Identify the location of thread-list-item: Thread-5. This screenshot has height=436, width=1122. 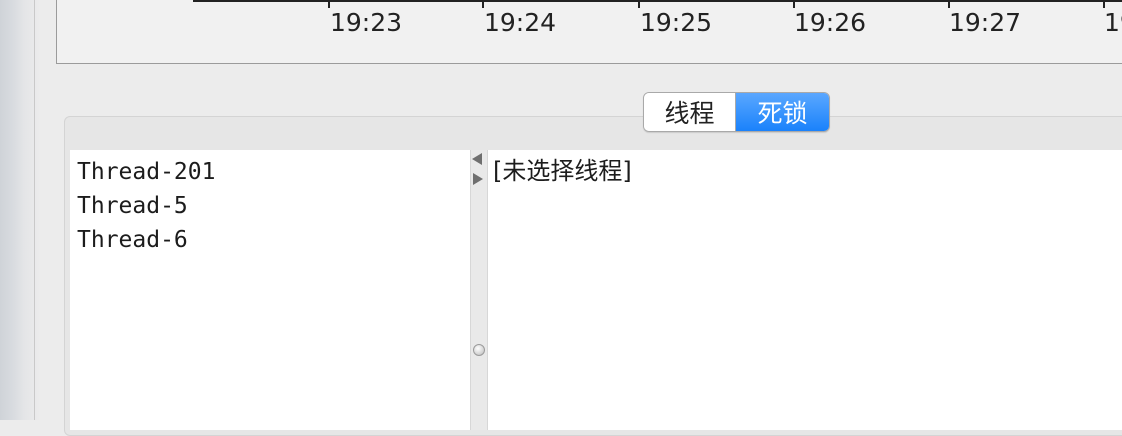
(132, 206).